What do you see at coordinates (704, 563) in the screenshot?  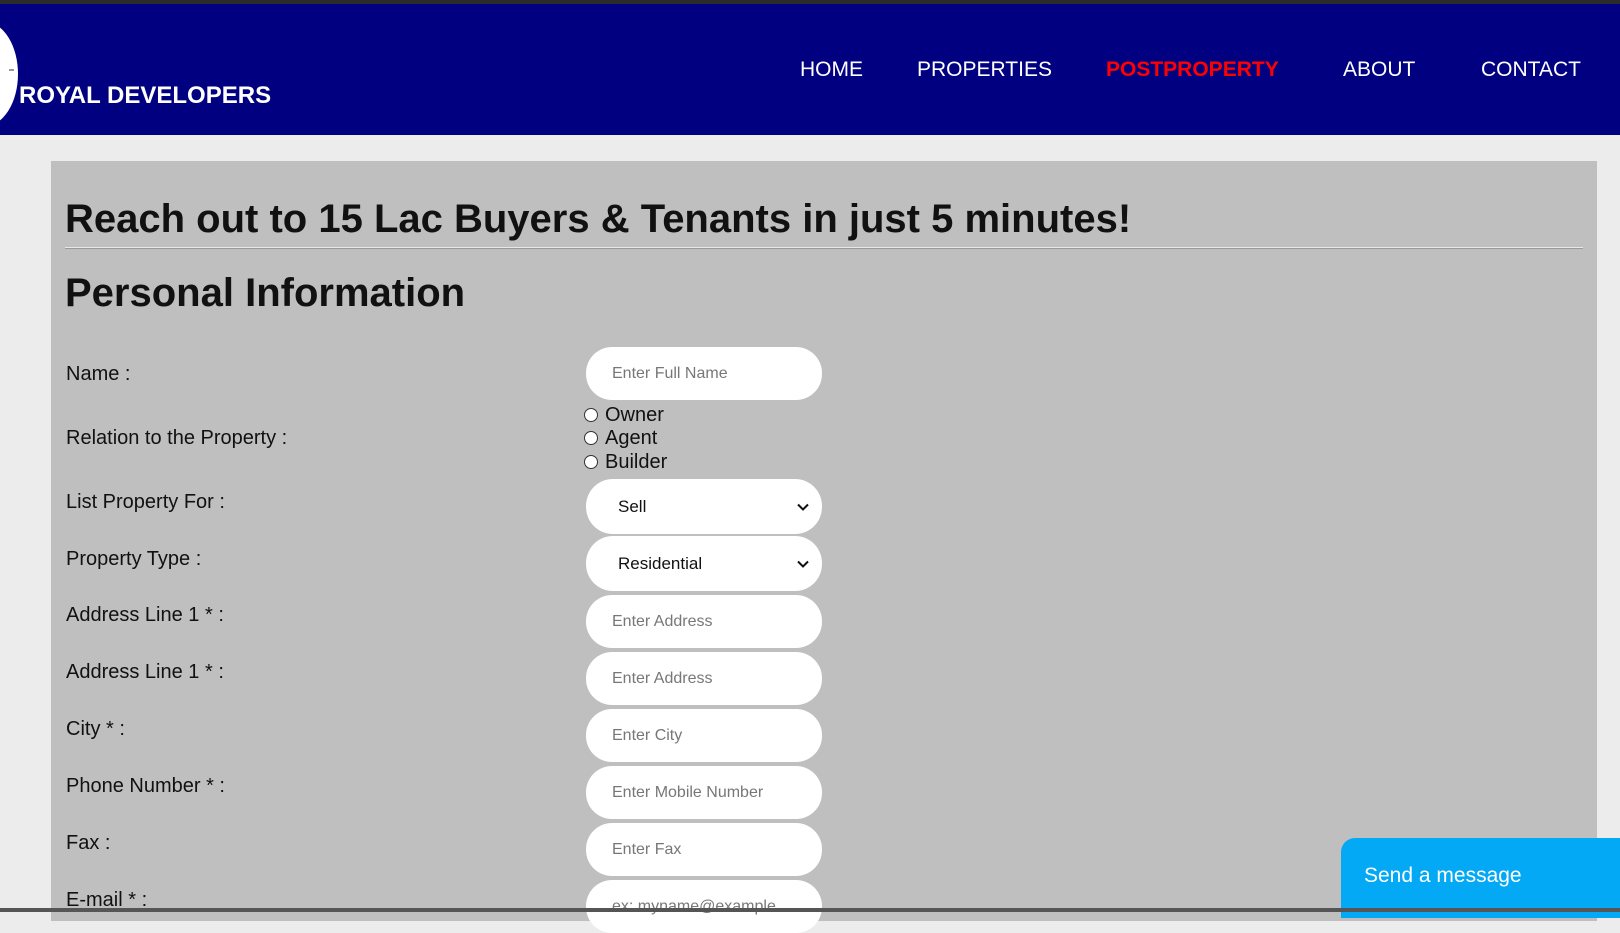 I see `property-type-select: Residential` at bounding box center [704, 563].